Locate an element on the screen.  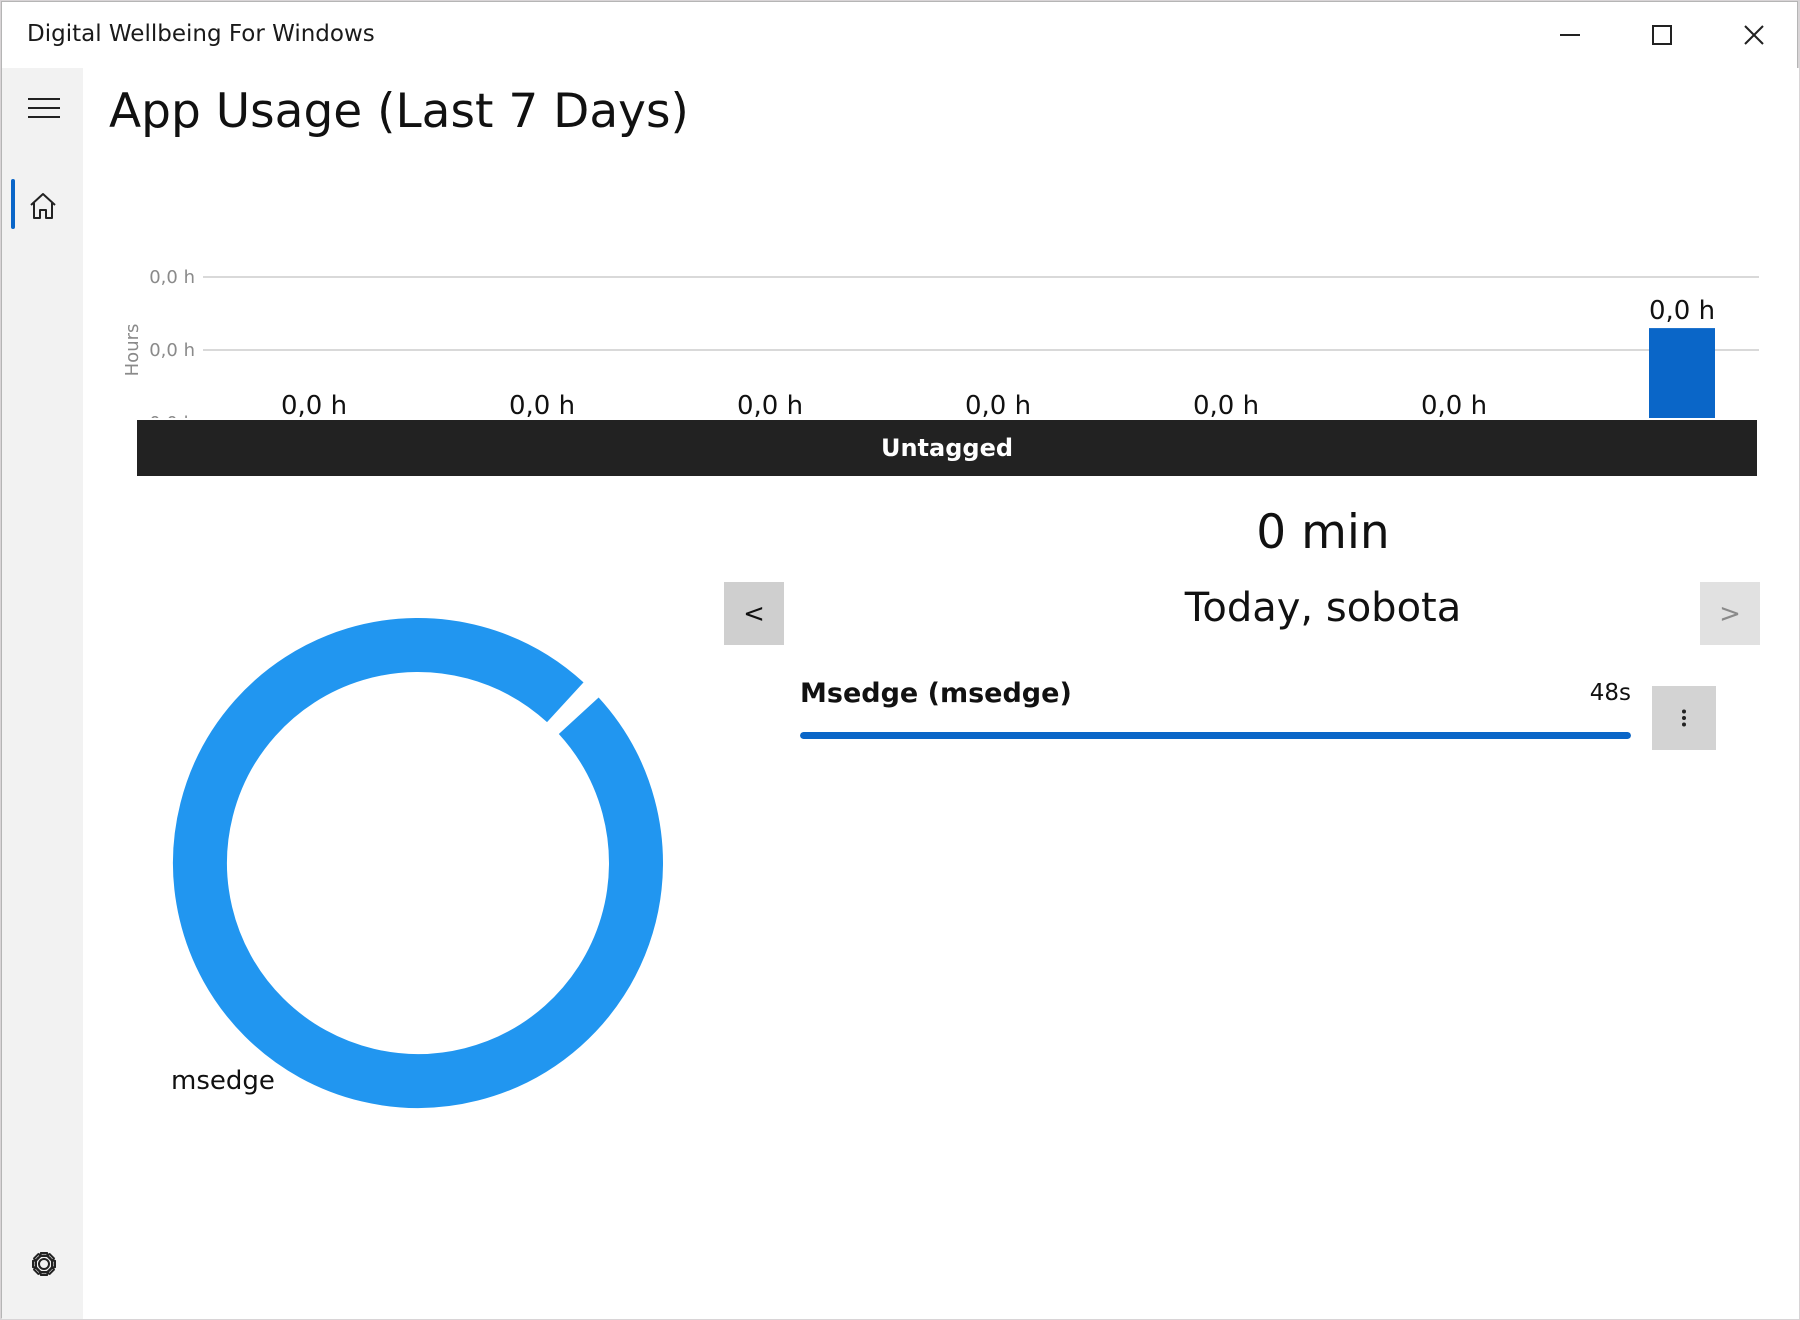
chart-bars is located at coordinates (1682, 373).